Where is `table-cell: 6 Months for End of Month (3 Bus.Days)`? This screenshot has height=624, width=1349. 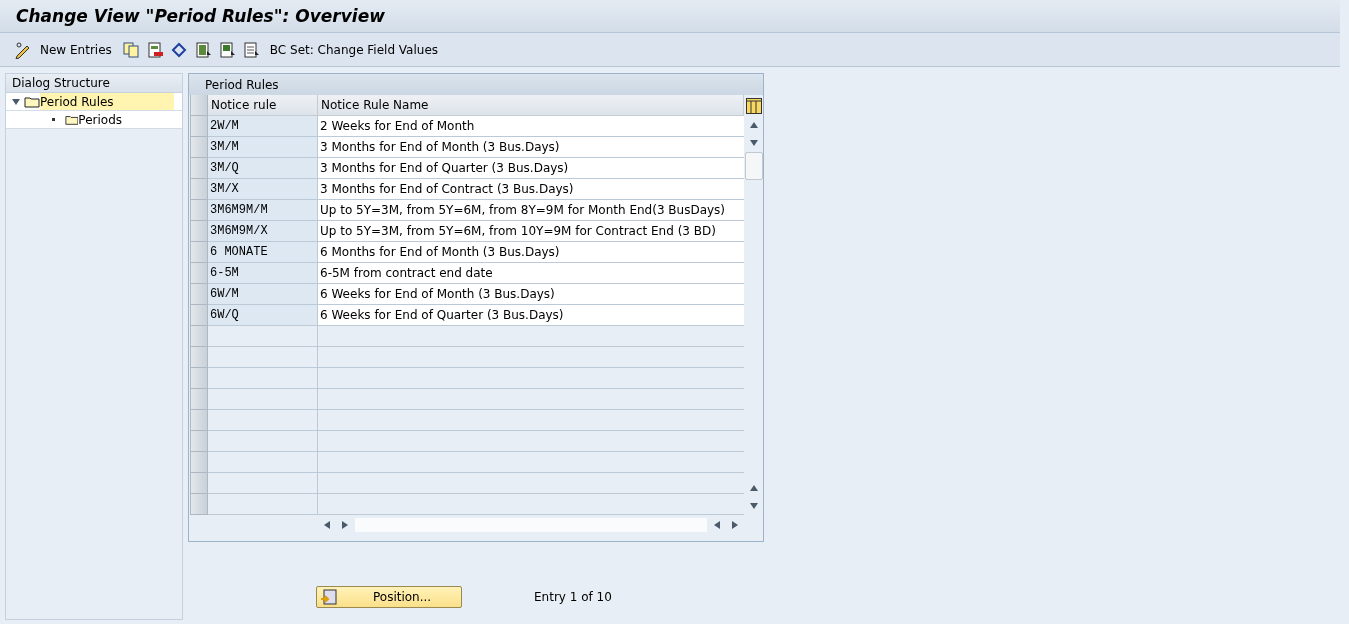
table-cell: 6 Months for End of Month (3 Bus.Days) is located at coordinates (531, 252).